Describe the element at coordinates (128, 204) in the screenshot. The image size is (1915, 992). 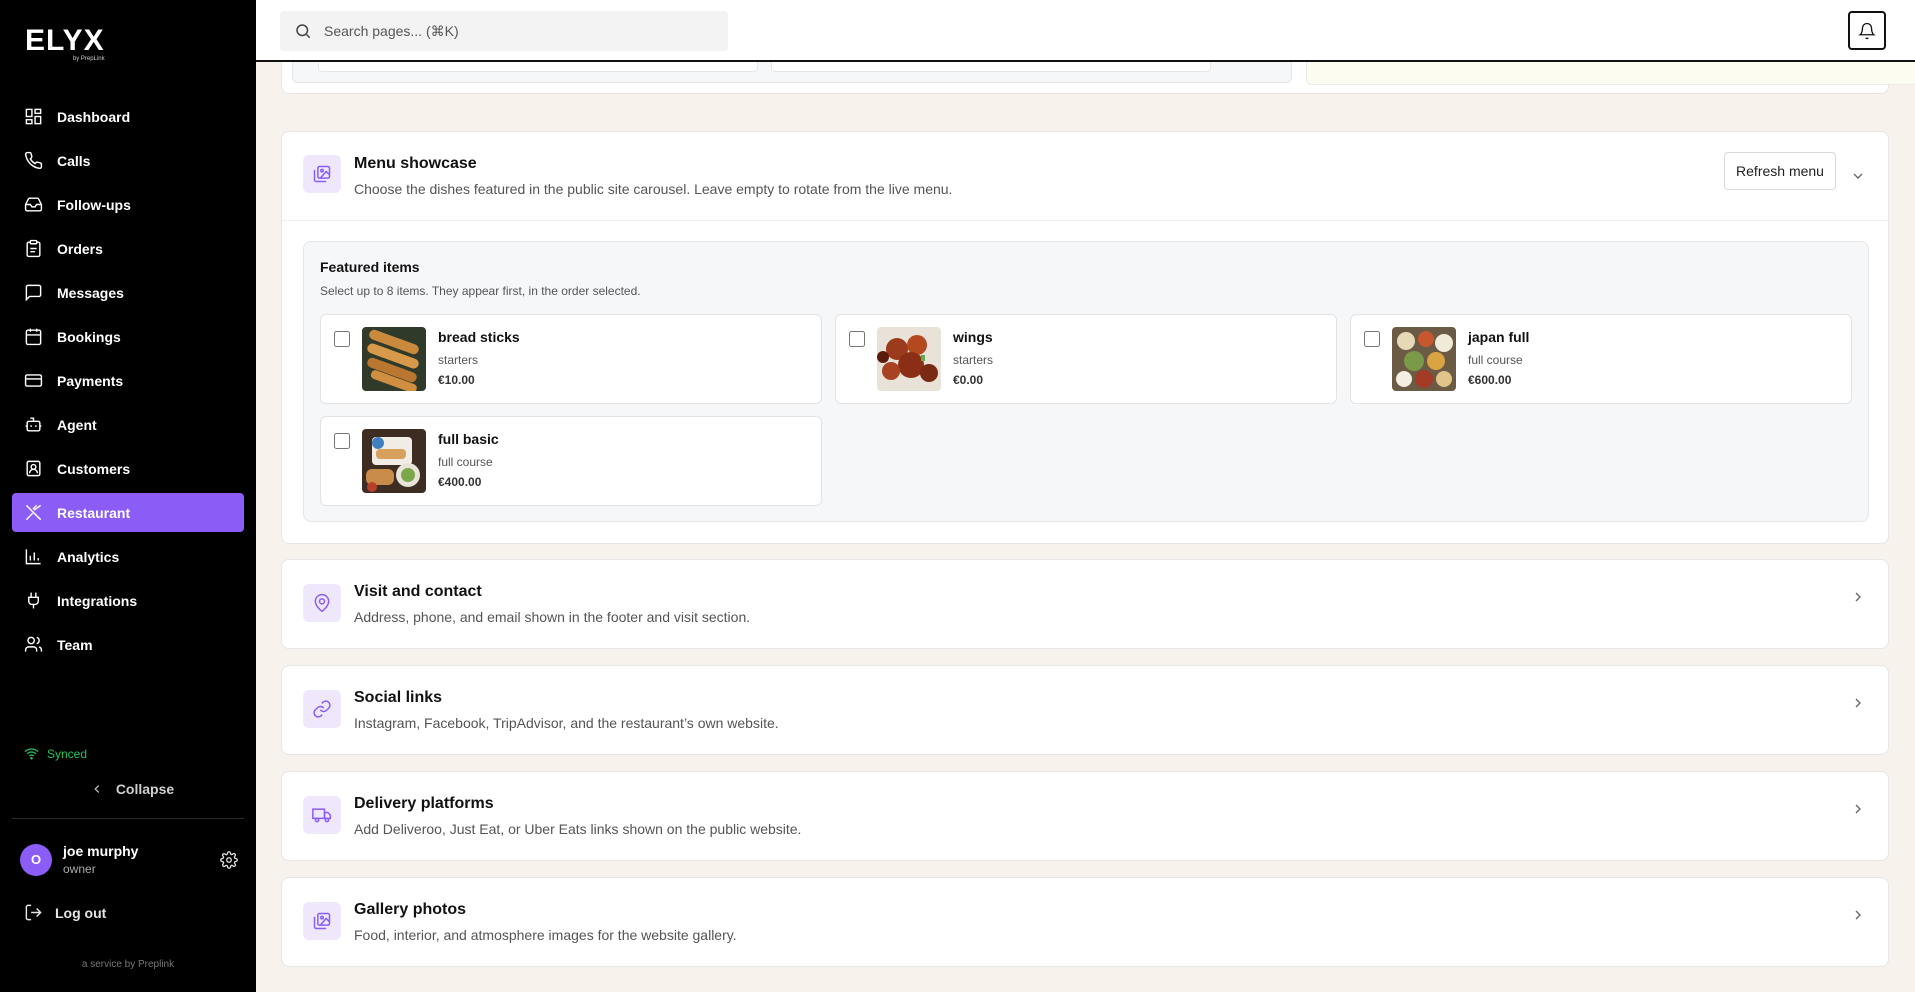
I see `sidebar-item-follow-ups: Follow-ups` at that location.